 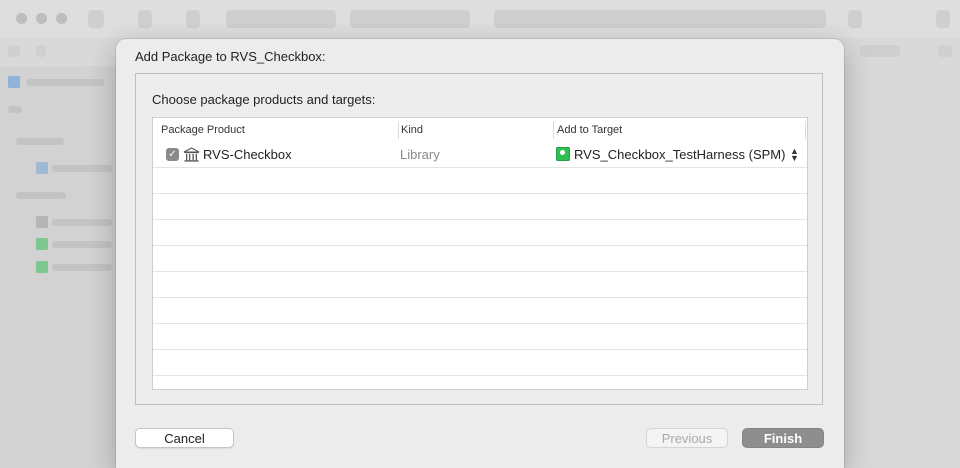 I want to click on destination-selector, so click(x=410, y=19).